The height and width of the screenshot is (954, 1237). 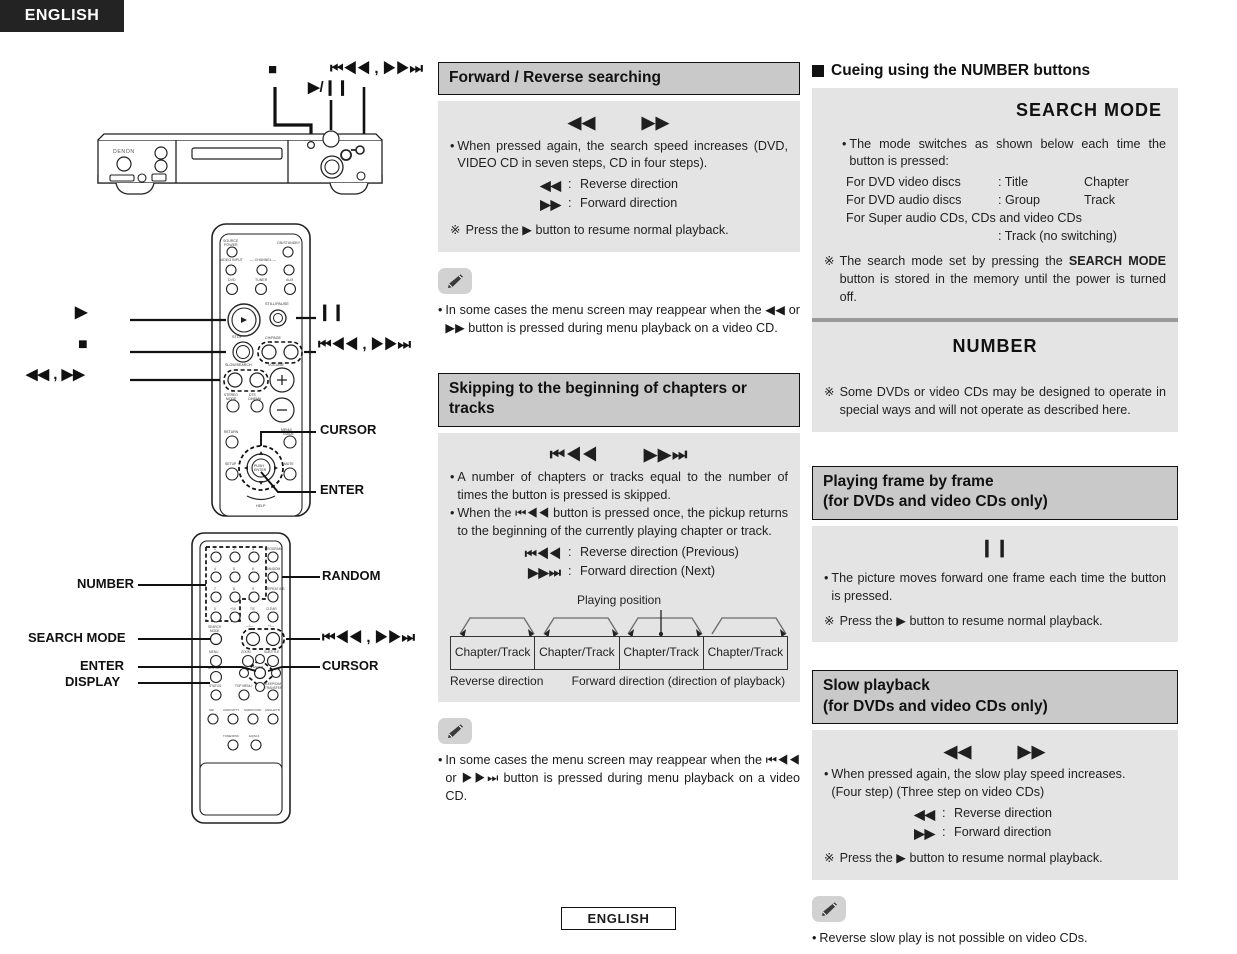 What do you see at coordinates (331, 312) in the screenshot?
I see `callout-remote-still-pause: ❙❙` at bounding box center [331, 312].